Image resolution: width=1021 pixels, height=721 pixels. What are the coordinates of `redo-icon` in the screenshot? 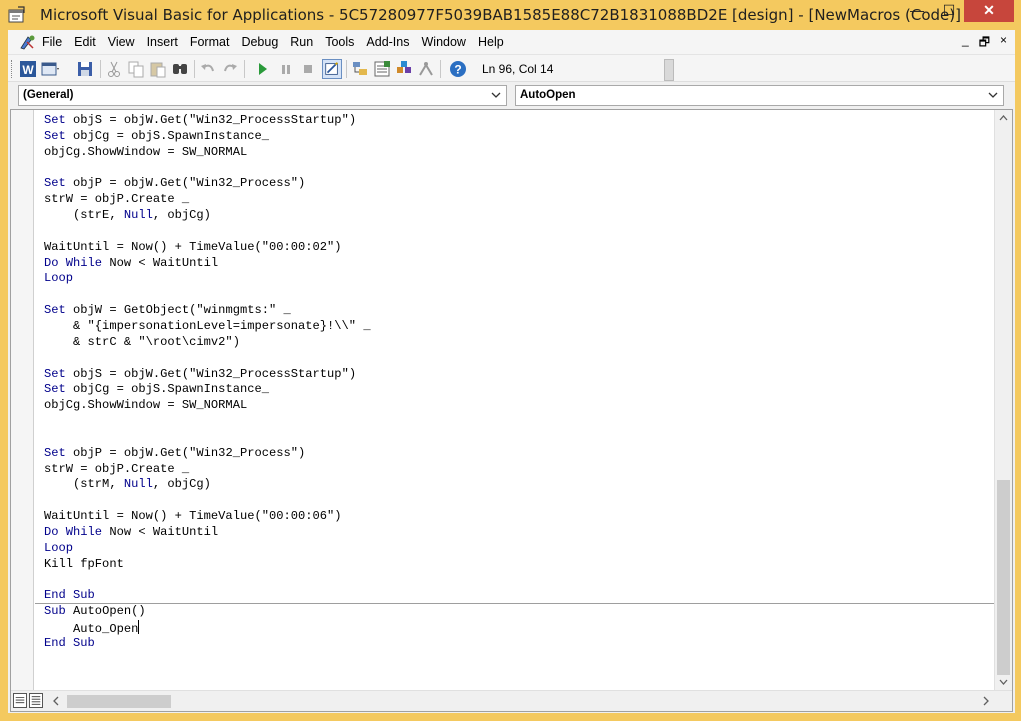 It's located at (230, 69).